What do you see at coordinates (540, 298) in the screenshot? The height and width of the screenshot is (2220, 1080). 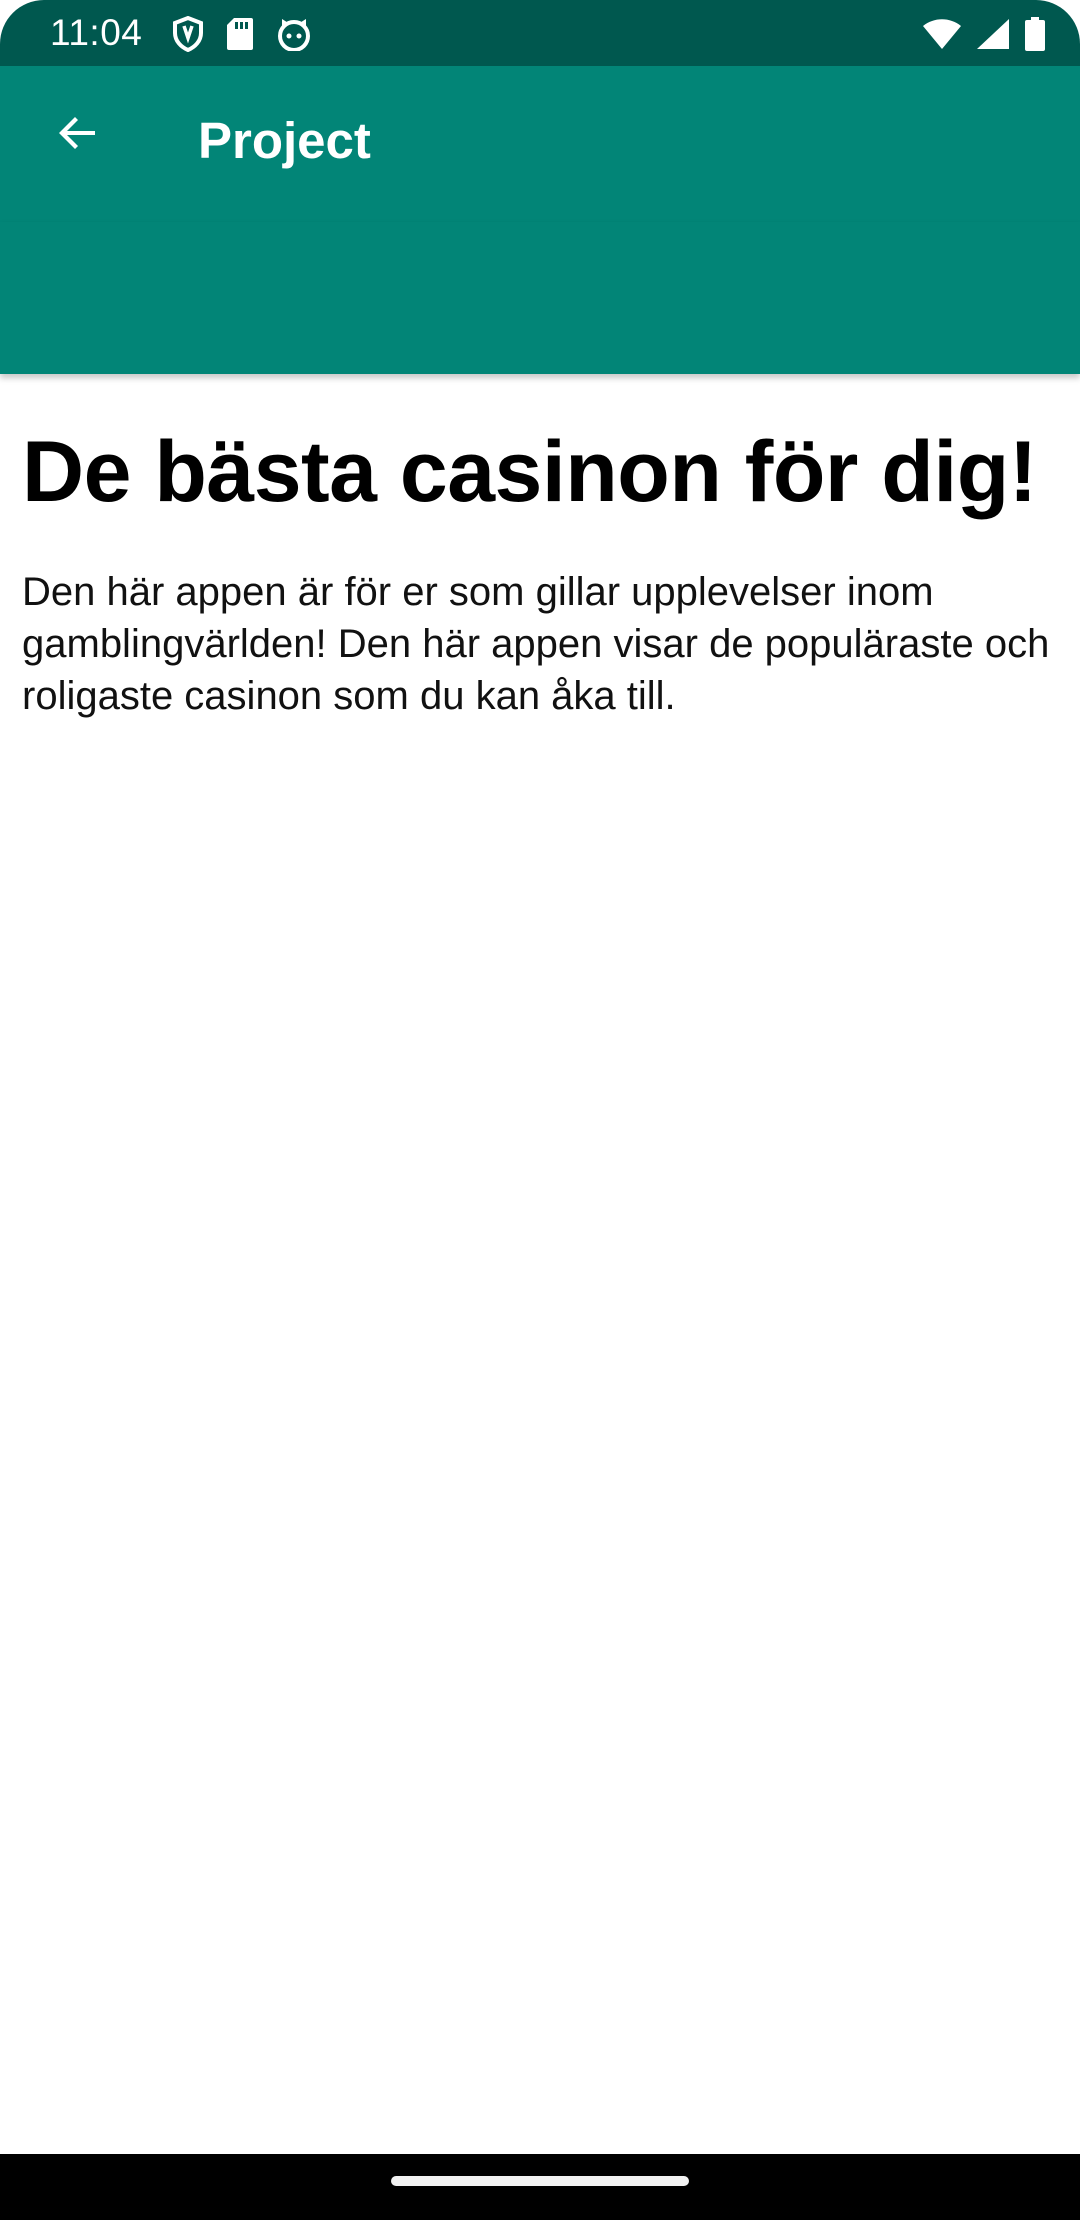 I see `app-bar-extension` at bounding box center [540, 298].